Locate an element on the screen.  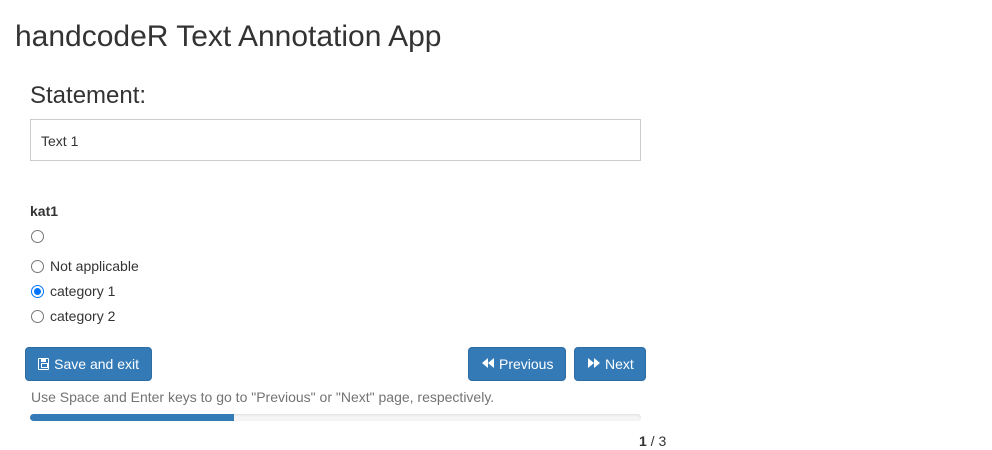
page-counter: 1 / 3 is located at coordinates (652, 441).